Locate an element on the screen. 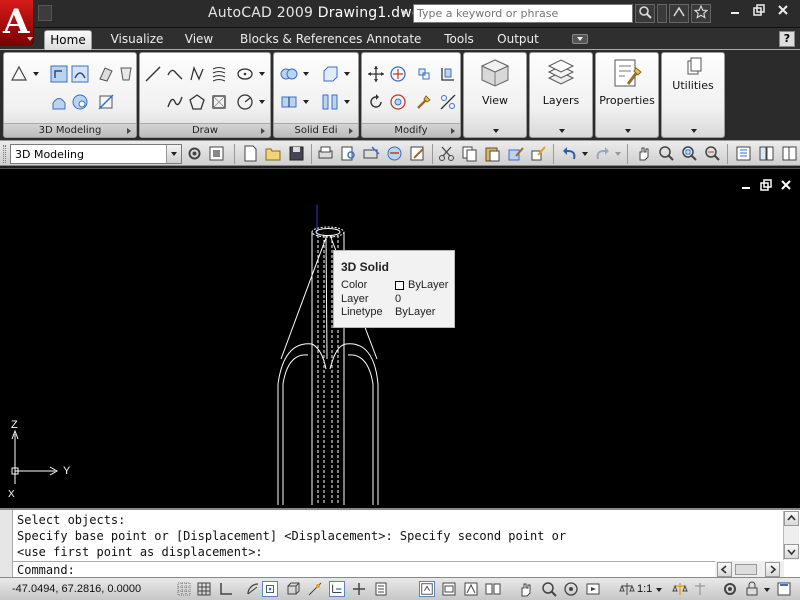 This screenshot has width=800, height=600. close-button is located at coordinates (783, 13).